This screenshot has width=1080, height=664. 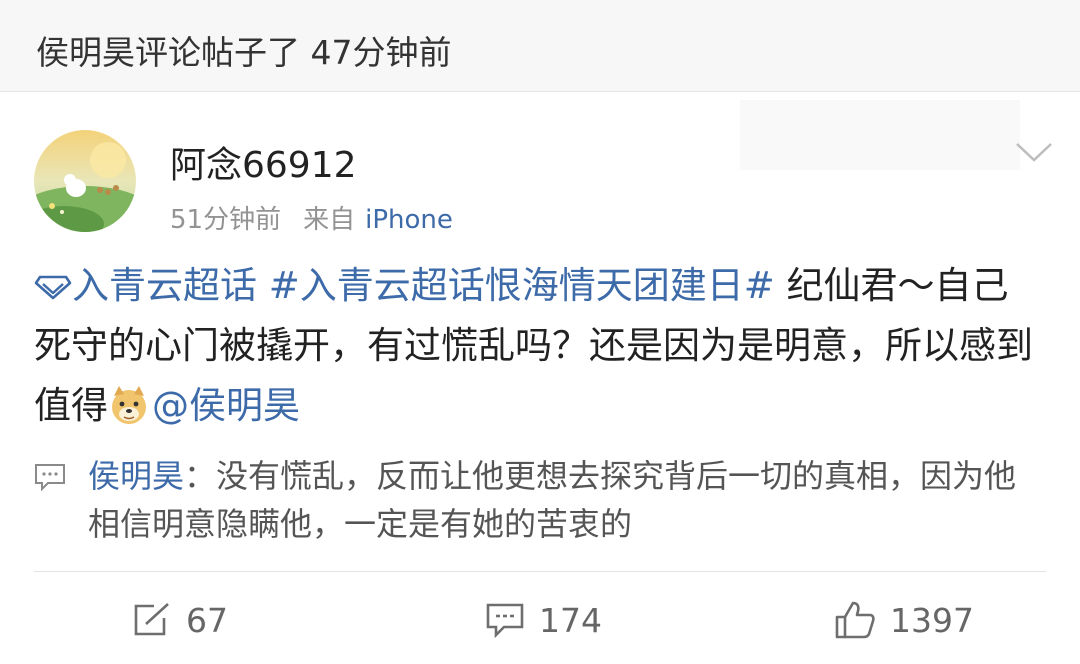 I want to click on divider, so click(x=540, y=571).